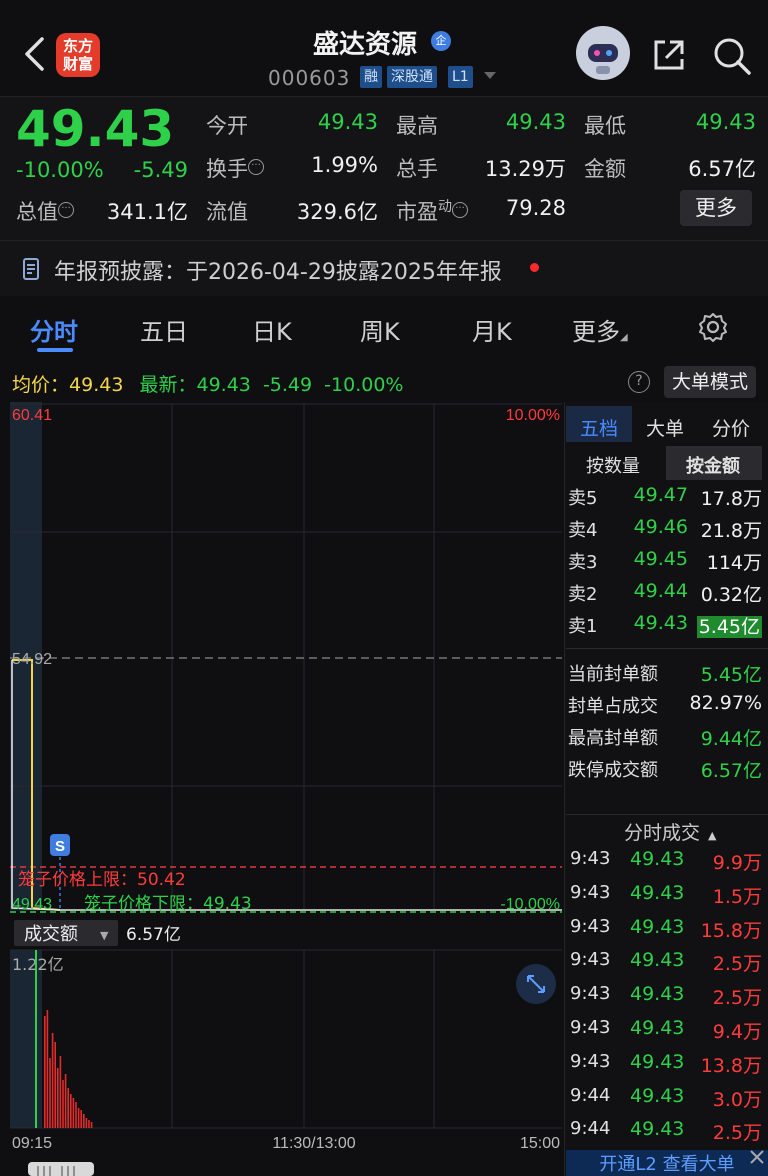 The image size is (768, 1176). Describe the element at coordinates (160, 170) in the screenshot. I see `change-amount: -5.49` at that location.